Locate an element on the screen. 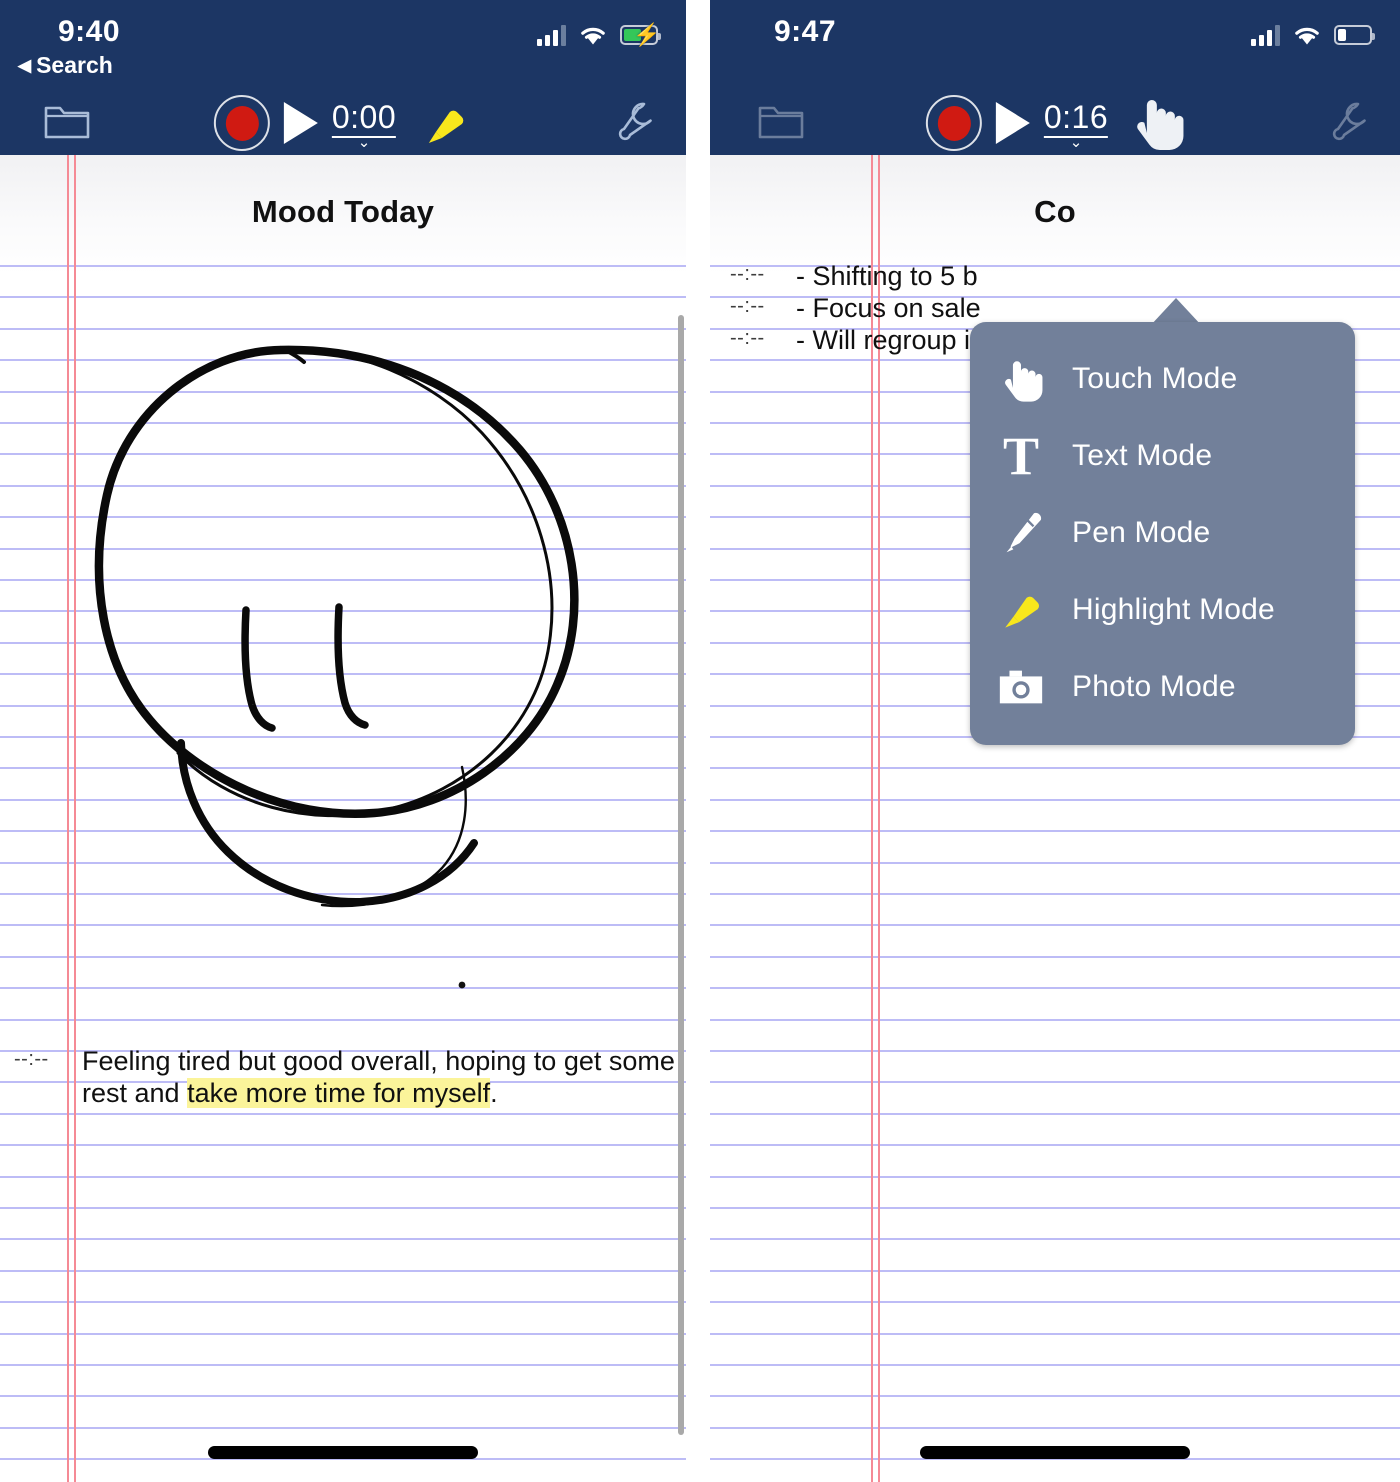  timer-control: 0:00 ⌄ is located at coordinates (364, 124).